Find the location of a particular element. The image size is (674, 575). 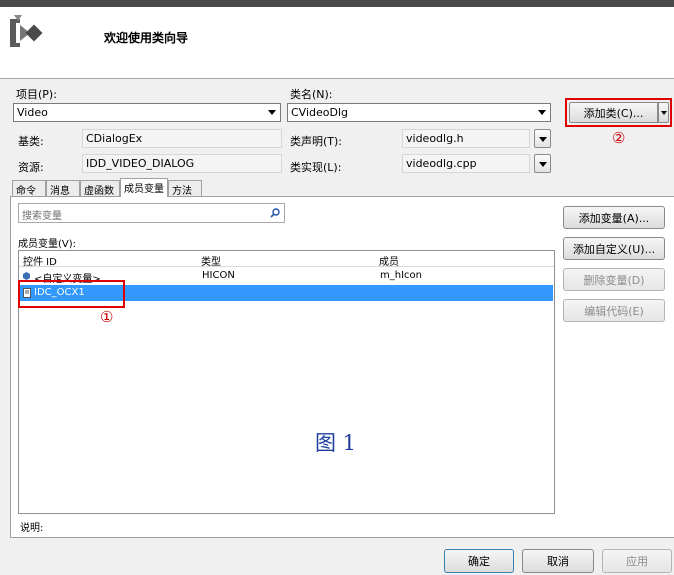

resource-field: IDD_VIDEO_DIALOG is located at coordinates (182, 163).